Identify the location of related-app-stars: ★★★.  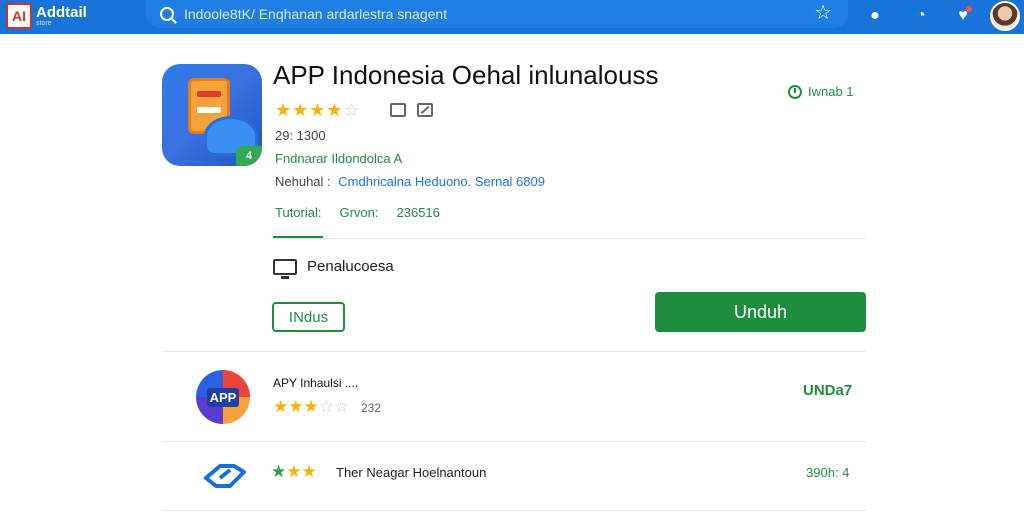
(294, 471).